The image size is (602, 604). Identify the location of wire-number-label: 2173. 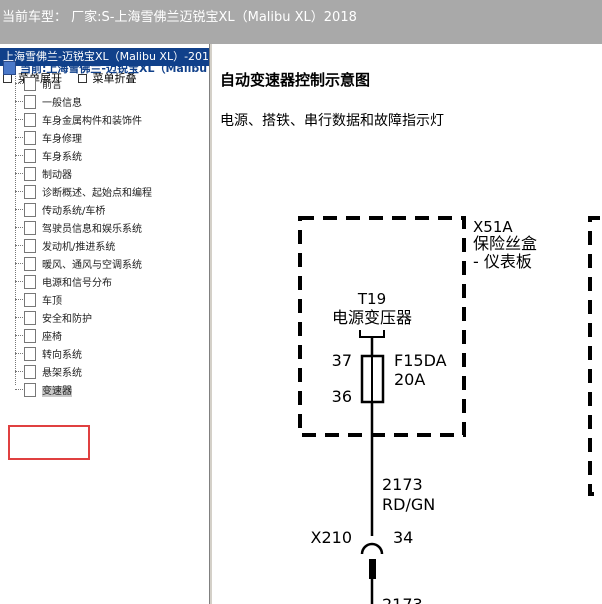
(402, 484).